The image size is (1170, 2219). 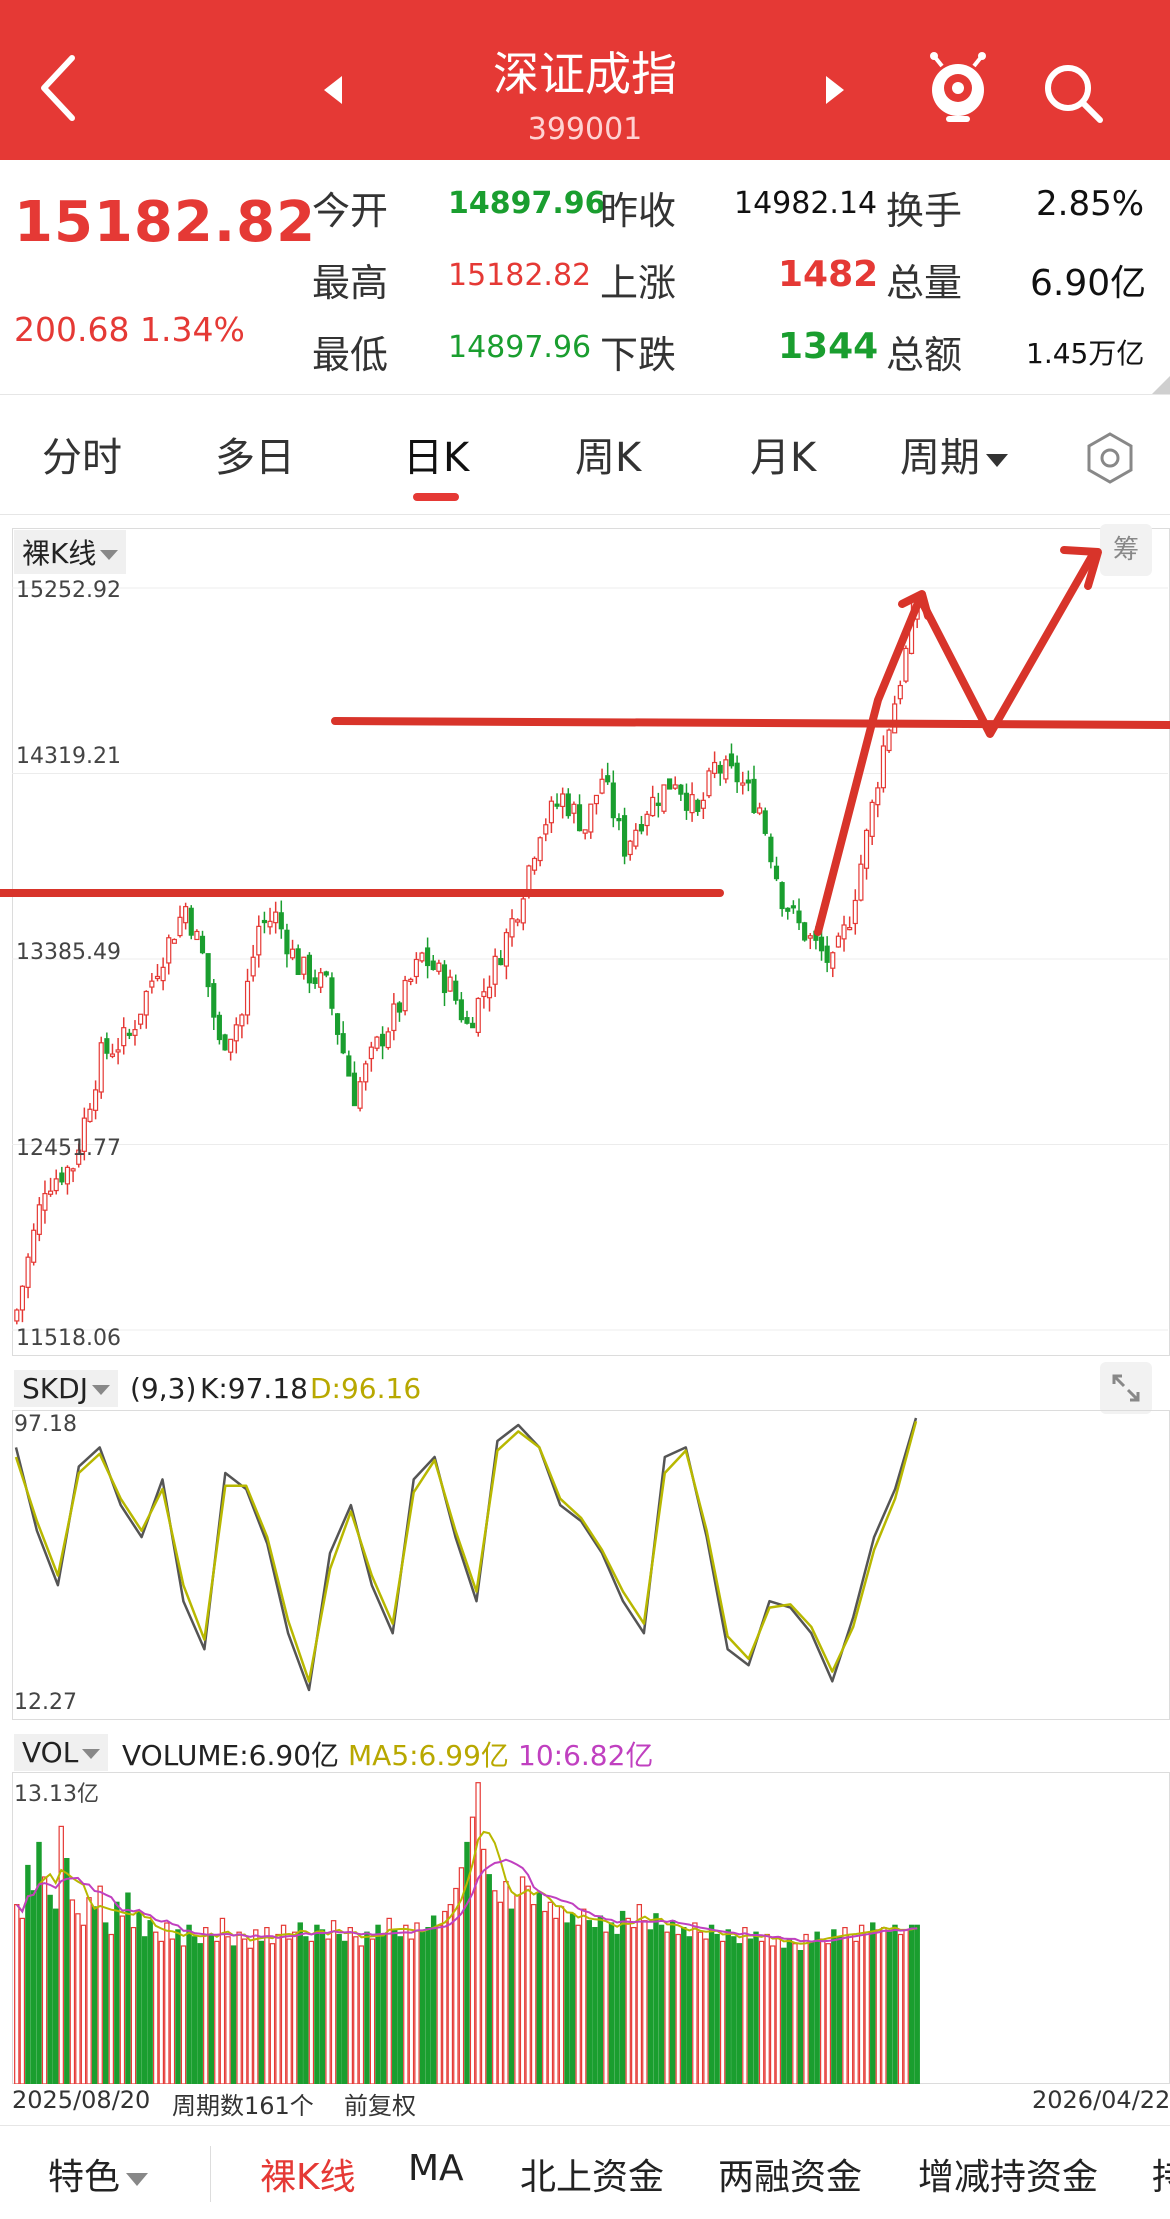 What do you see at coordinates (586, 1755) in the screenshot?
I see `volume-ma10-text: 10:6.82亿` at bounding box center [586, 1755].